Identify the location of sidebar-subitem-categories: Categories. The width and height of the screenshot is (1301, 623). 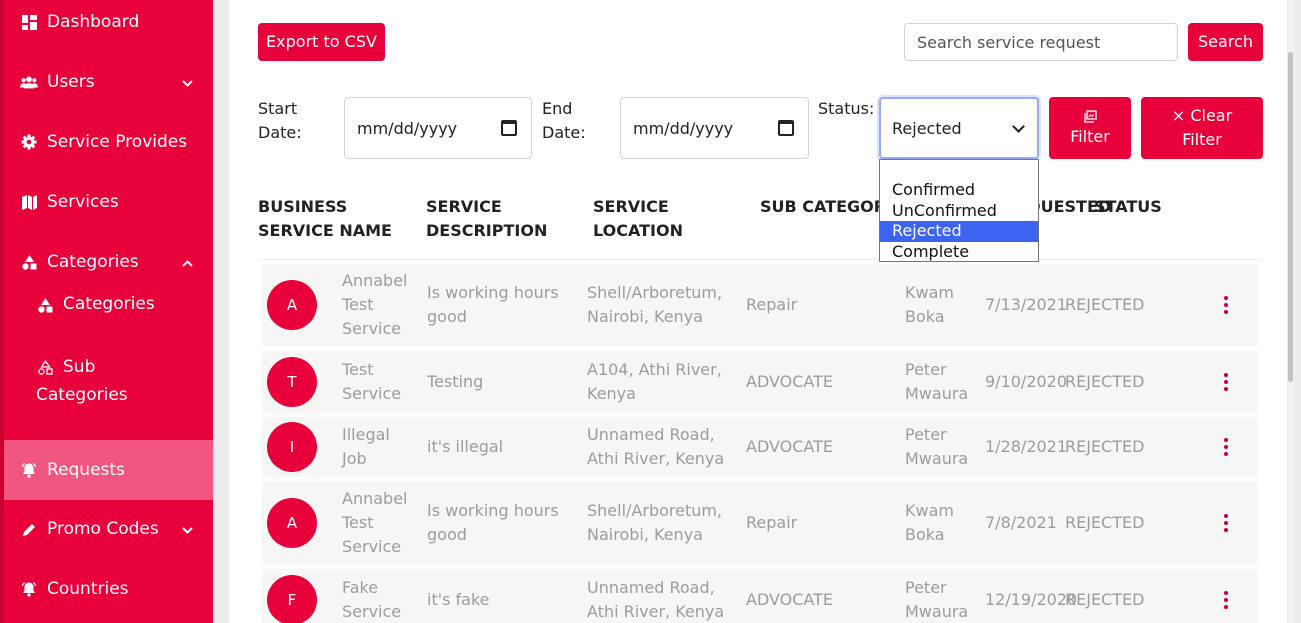
(95, 304).